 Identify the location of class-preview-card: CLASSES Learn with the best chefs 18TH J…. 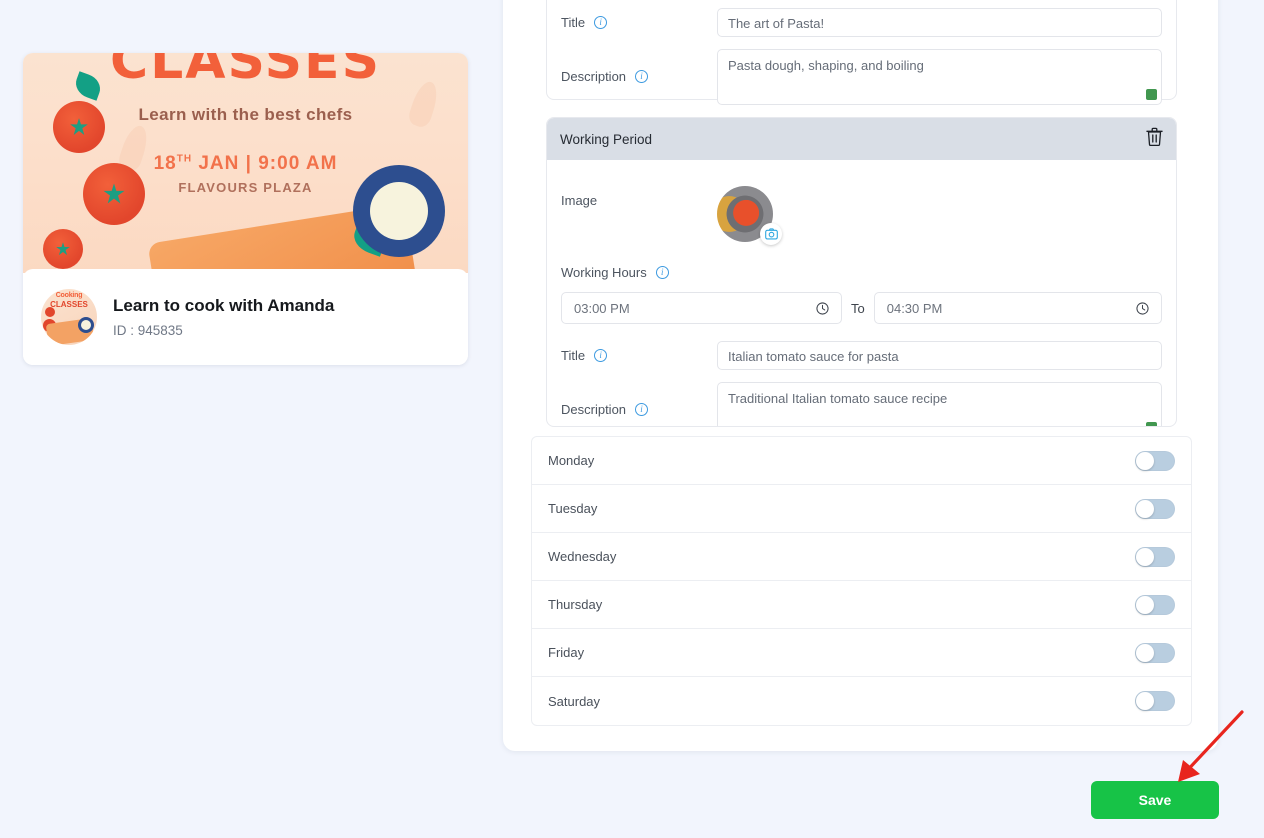
(245, 209).